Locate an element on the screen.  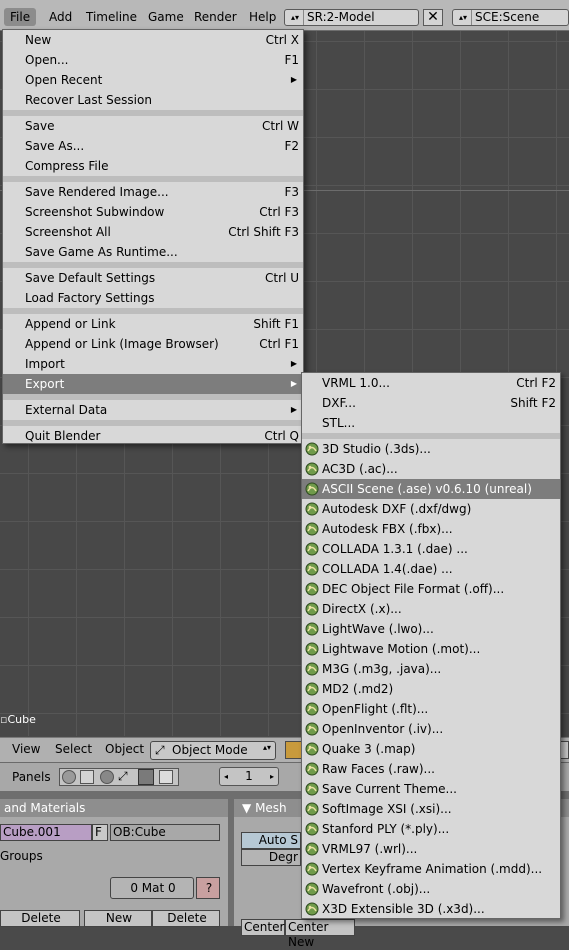
view-menu: View is located at coordinates (26, 749).